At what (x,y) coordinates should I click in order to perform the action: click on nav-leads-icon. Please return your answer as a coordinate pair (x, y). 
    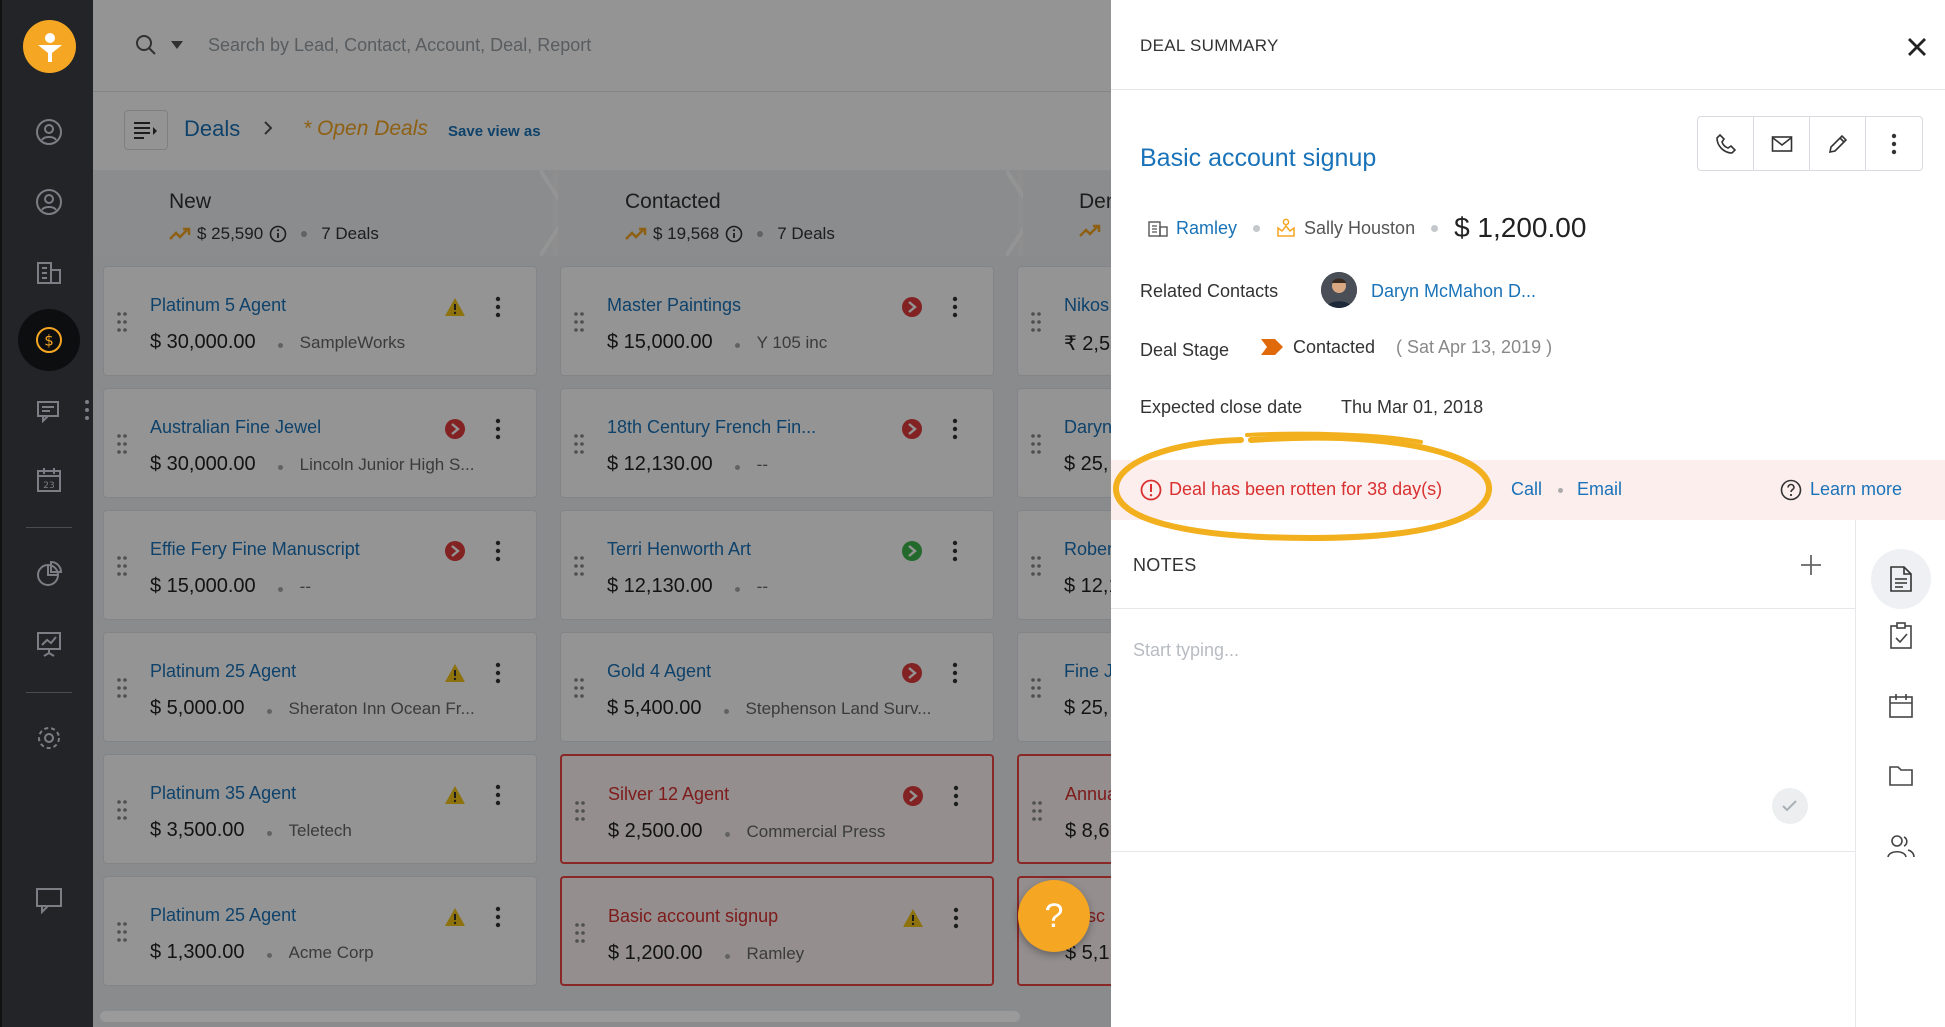
    Looking at the image, I should click on (48, 132).